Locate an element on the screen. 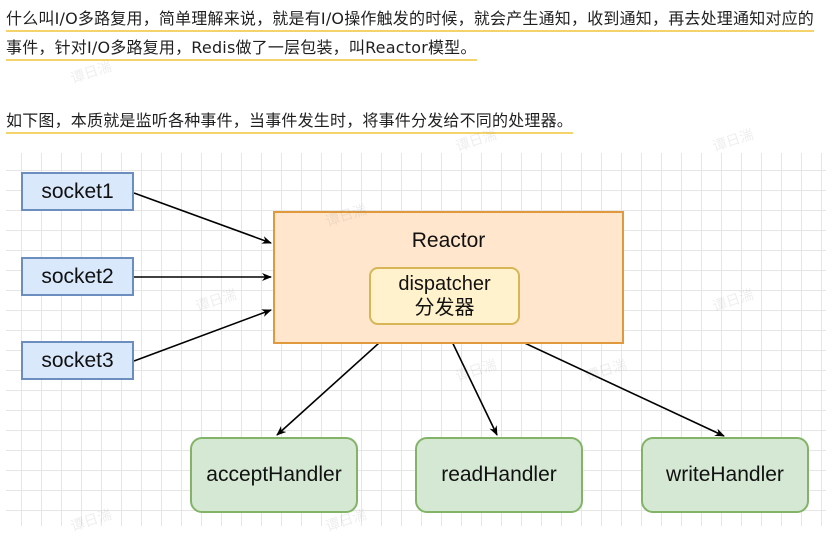  dispatcher-label: dispatcher is located at coordinates (444, 284).